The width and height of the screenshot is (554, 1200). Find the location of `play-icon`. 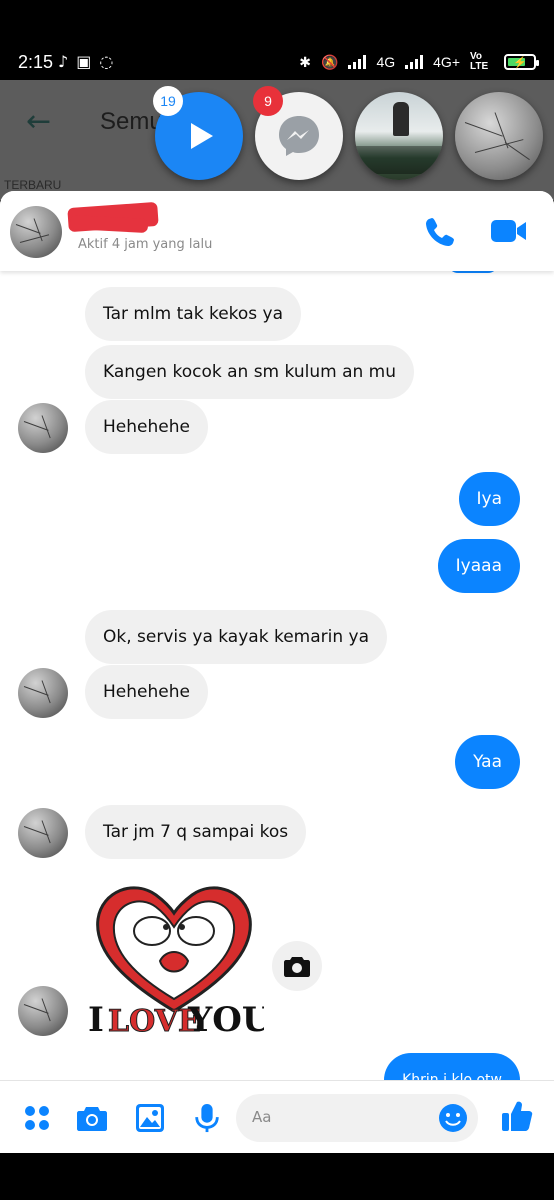

play-icon is located at coordinates (202, 136).